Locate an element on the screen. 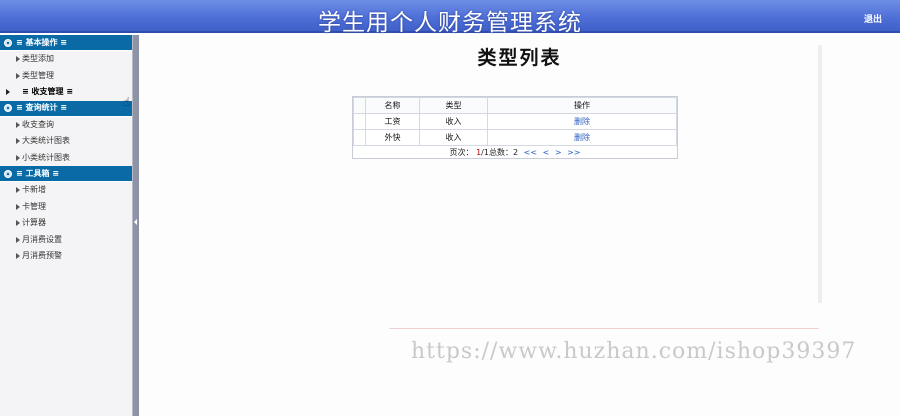  divider is located at coordinates (604, 328).